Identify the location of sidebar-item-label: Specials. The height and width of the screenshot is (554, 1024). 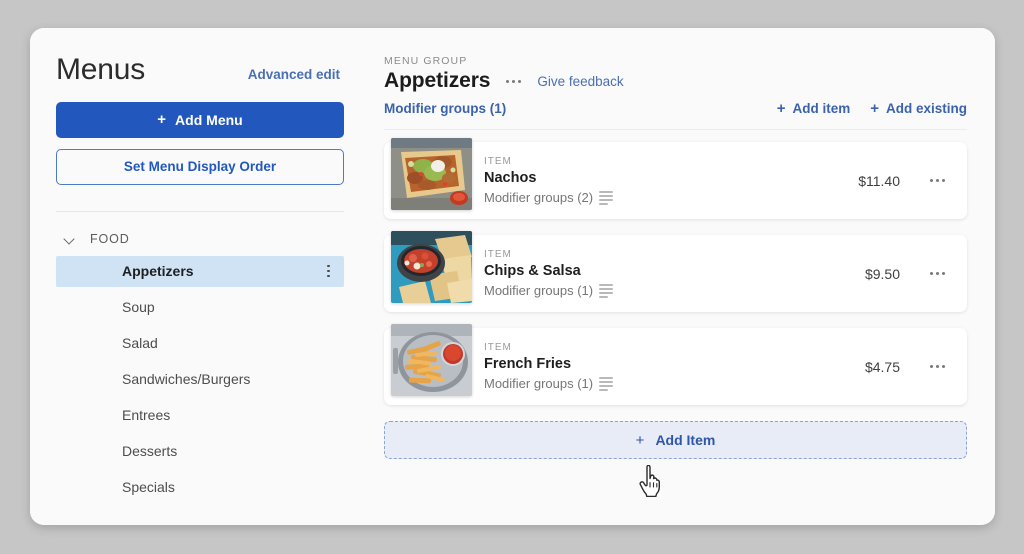
(148, 487).